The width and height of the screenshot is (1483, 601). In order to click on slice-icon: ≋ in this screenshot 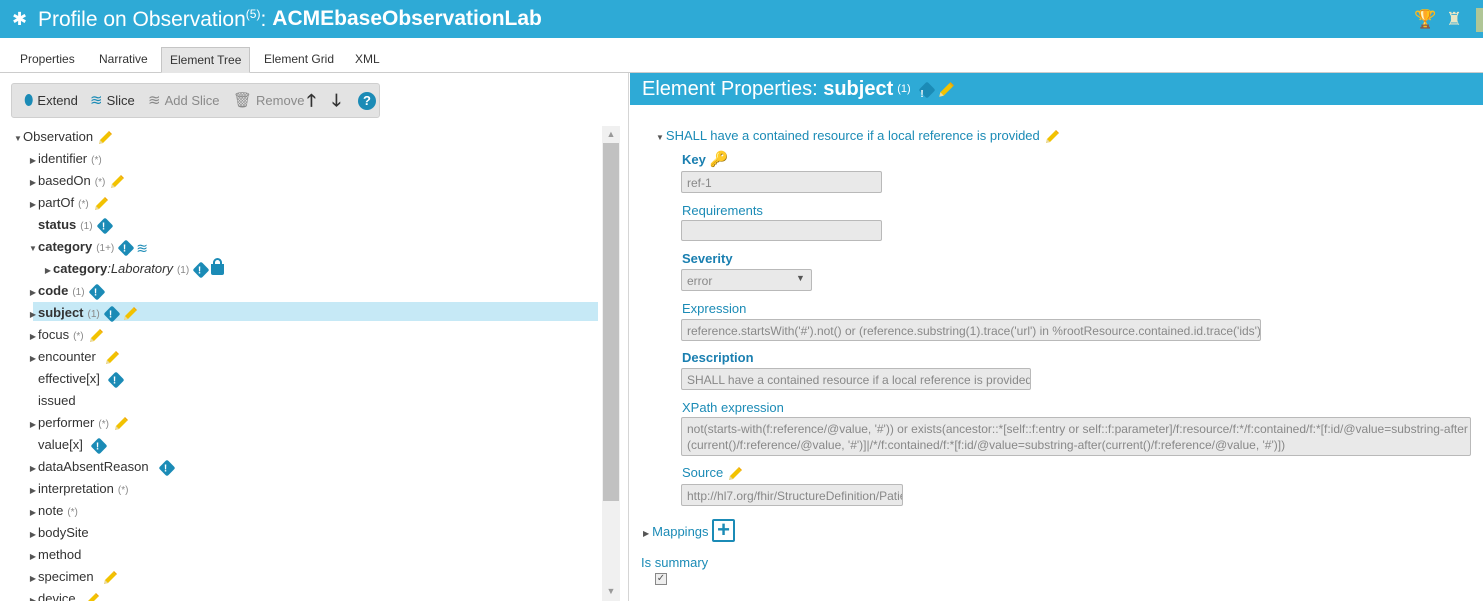, I will do `click(142, 247)`.